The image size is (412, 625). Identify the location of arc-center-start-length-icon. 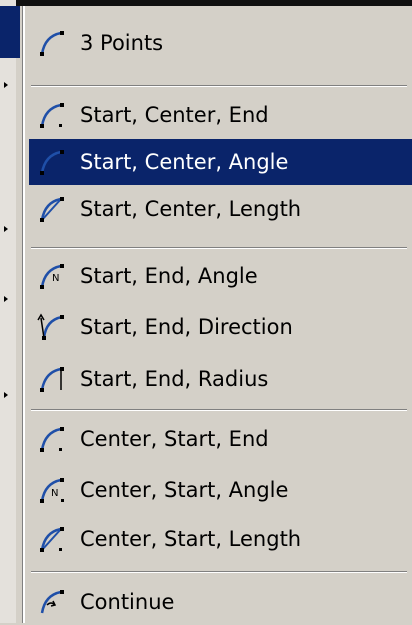
(52, 539).